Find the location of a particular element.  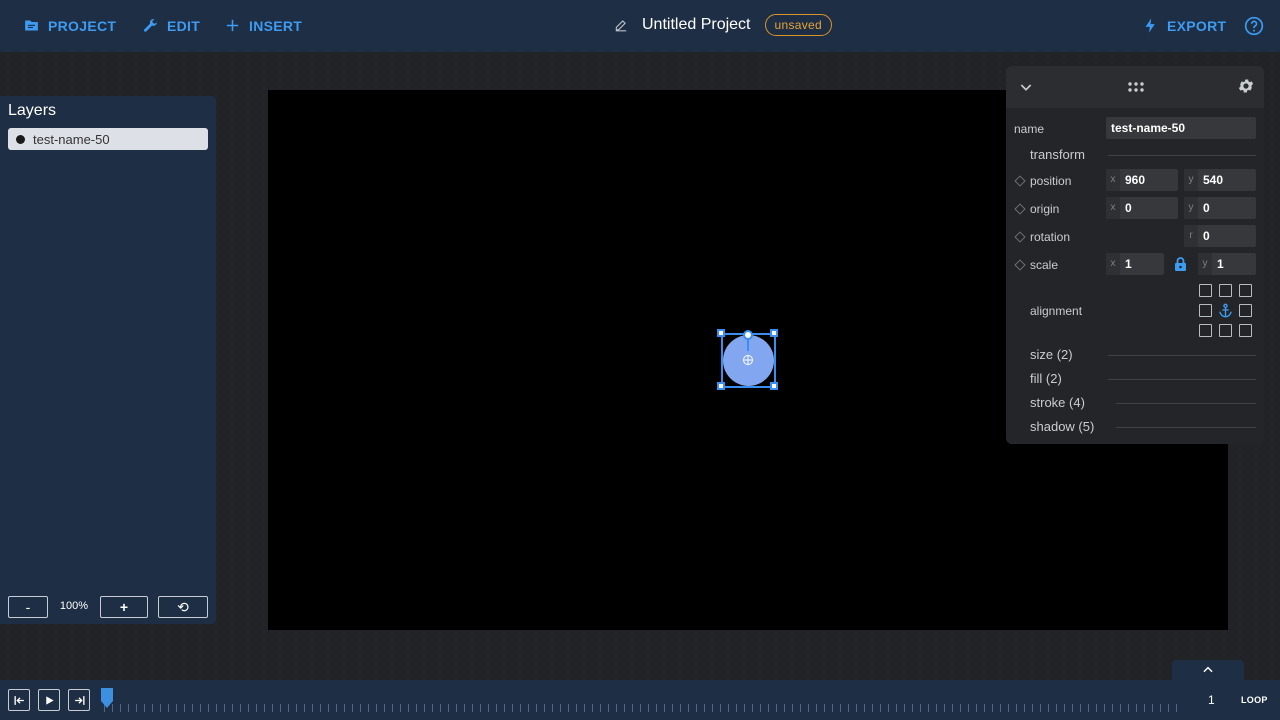

edit-menu-button: EDIT is located at coordinates (171, 25).